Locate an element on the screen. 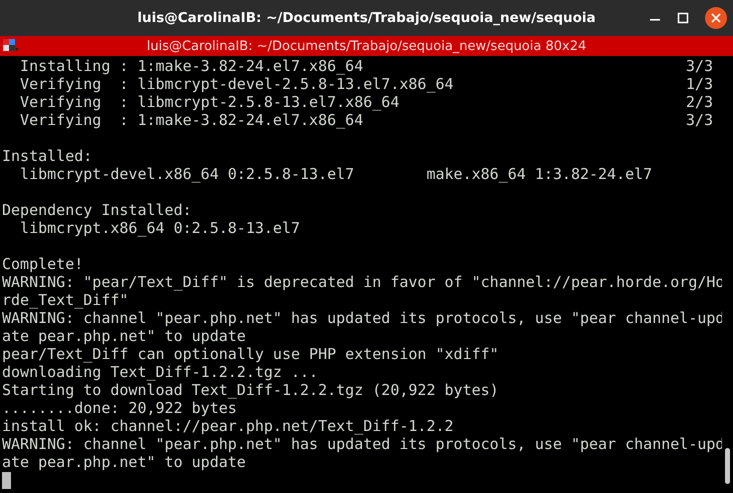 The width and height of the screenshot is (733, 493). terminal-line: Installed: is located at coordinates (47, 156).